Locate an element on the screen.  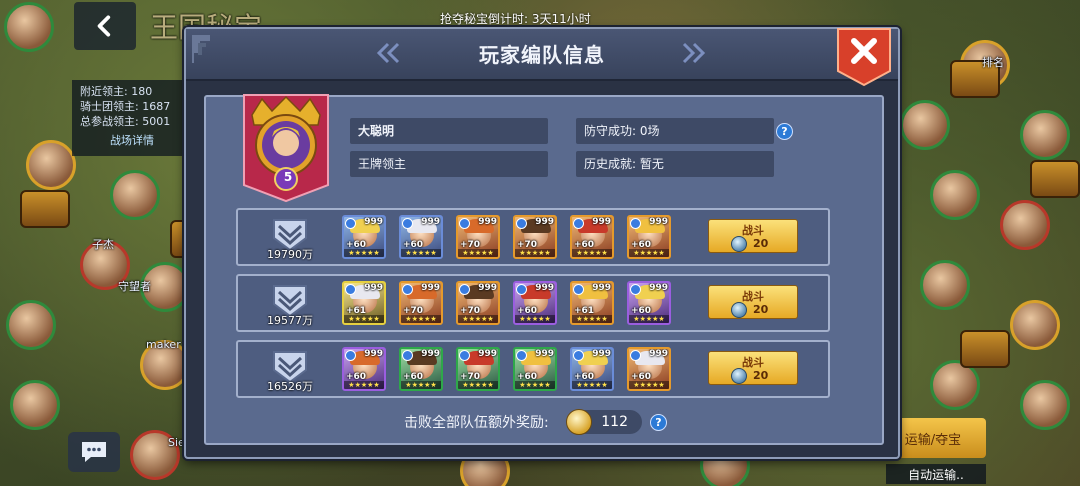
reward-help-icon: ? is located at coordinates (658, 422).